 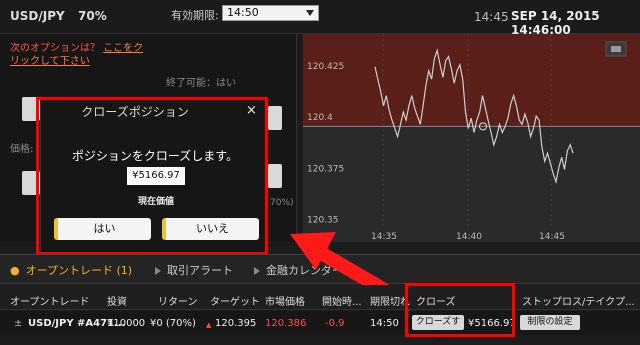 I want to click on y-tick-label: 120.4, so click(x=320, y=118).